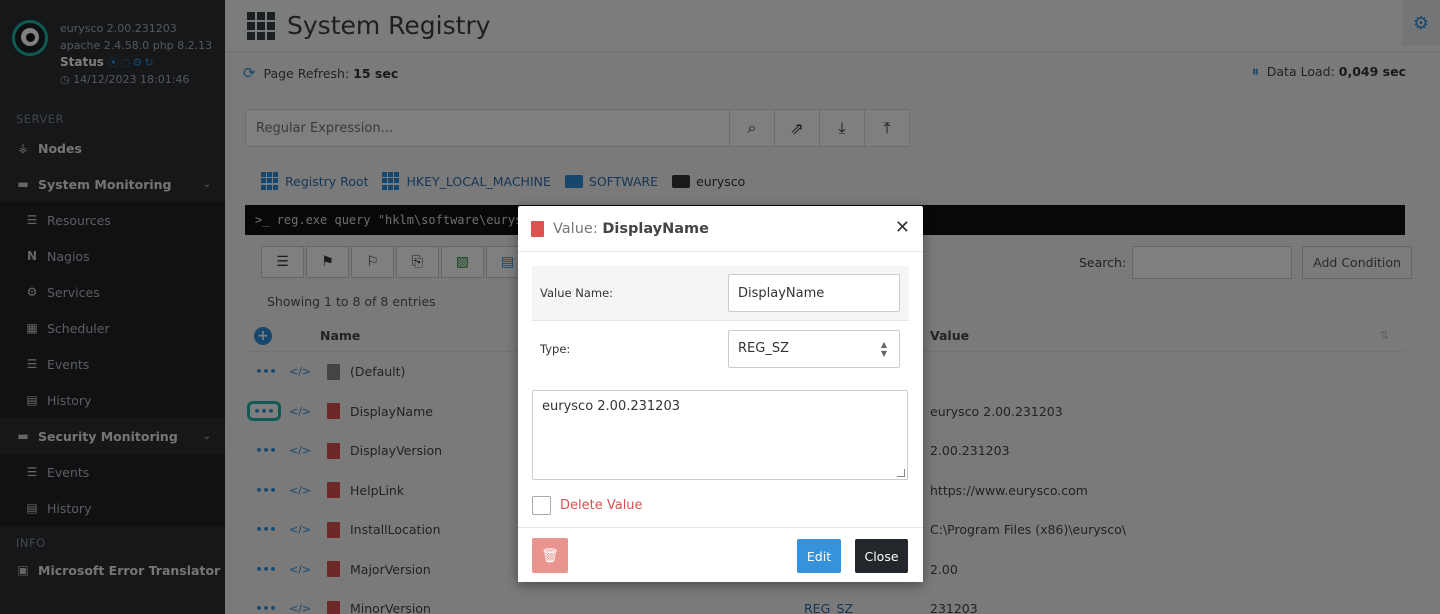 The width and height of the screenshot is (1440, 614). Describe the element at coordinates (814, 348) in the screenshot. I see `type-select: REG_SZ ▲ ▼` at that location.